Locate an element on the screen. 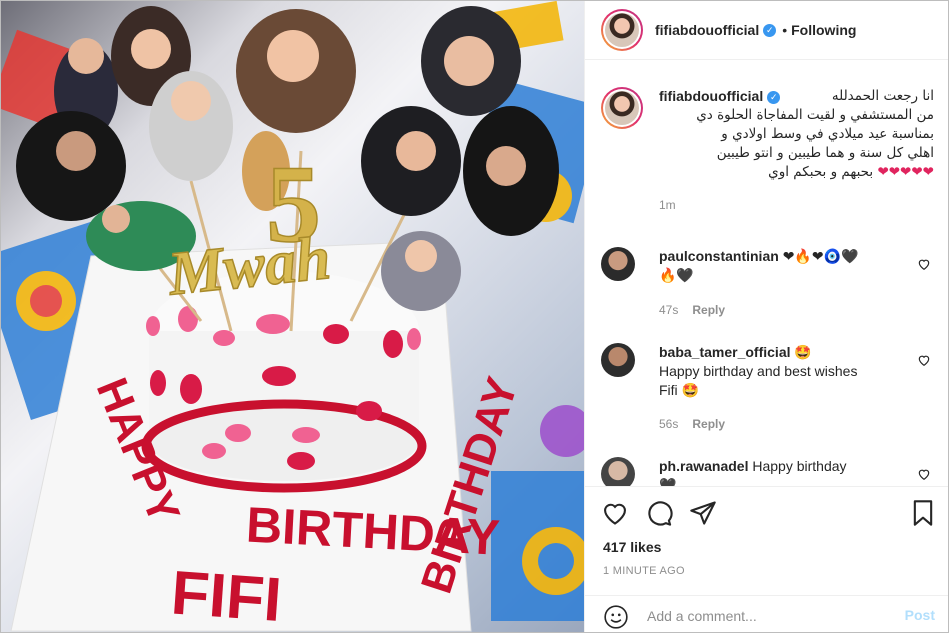  post-header: fifiabdouofficial ✓ • Following is located at coordinates (766, 30).